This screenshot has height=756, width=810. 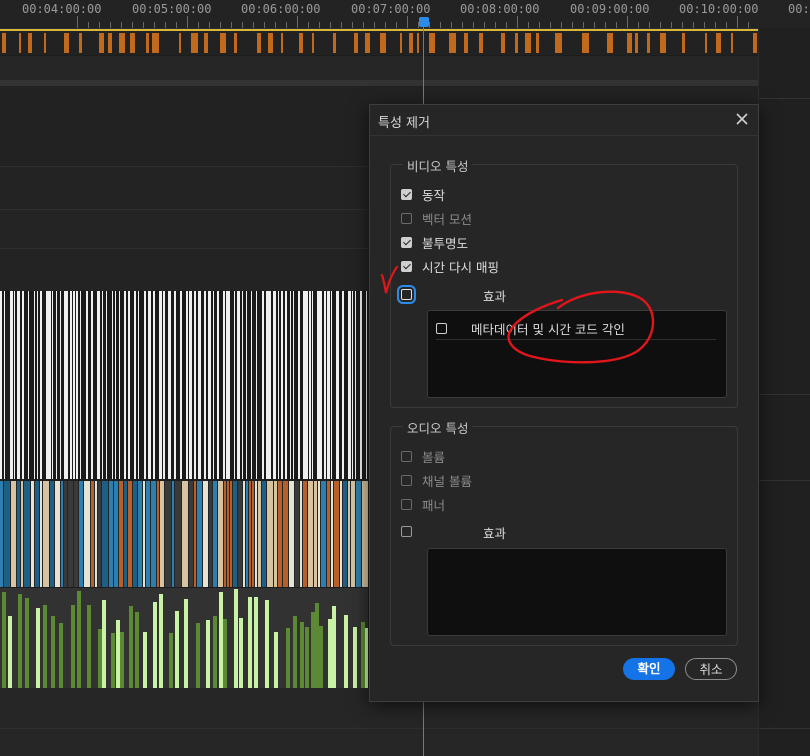 What do you see at coordinates (406, 242) in the screenshot?
I see `opacity-checkbox` at bounding box center [406, 242].